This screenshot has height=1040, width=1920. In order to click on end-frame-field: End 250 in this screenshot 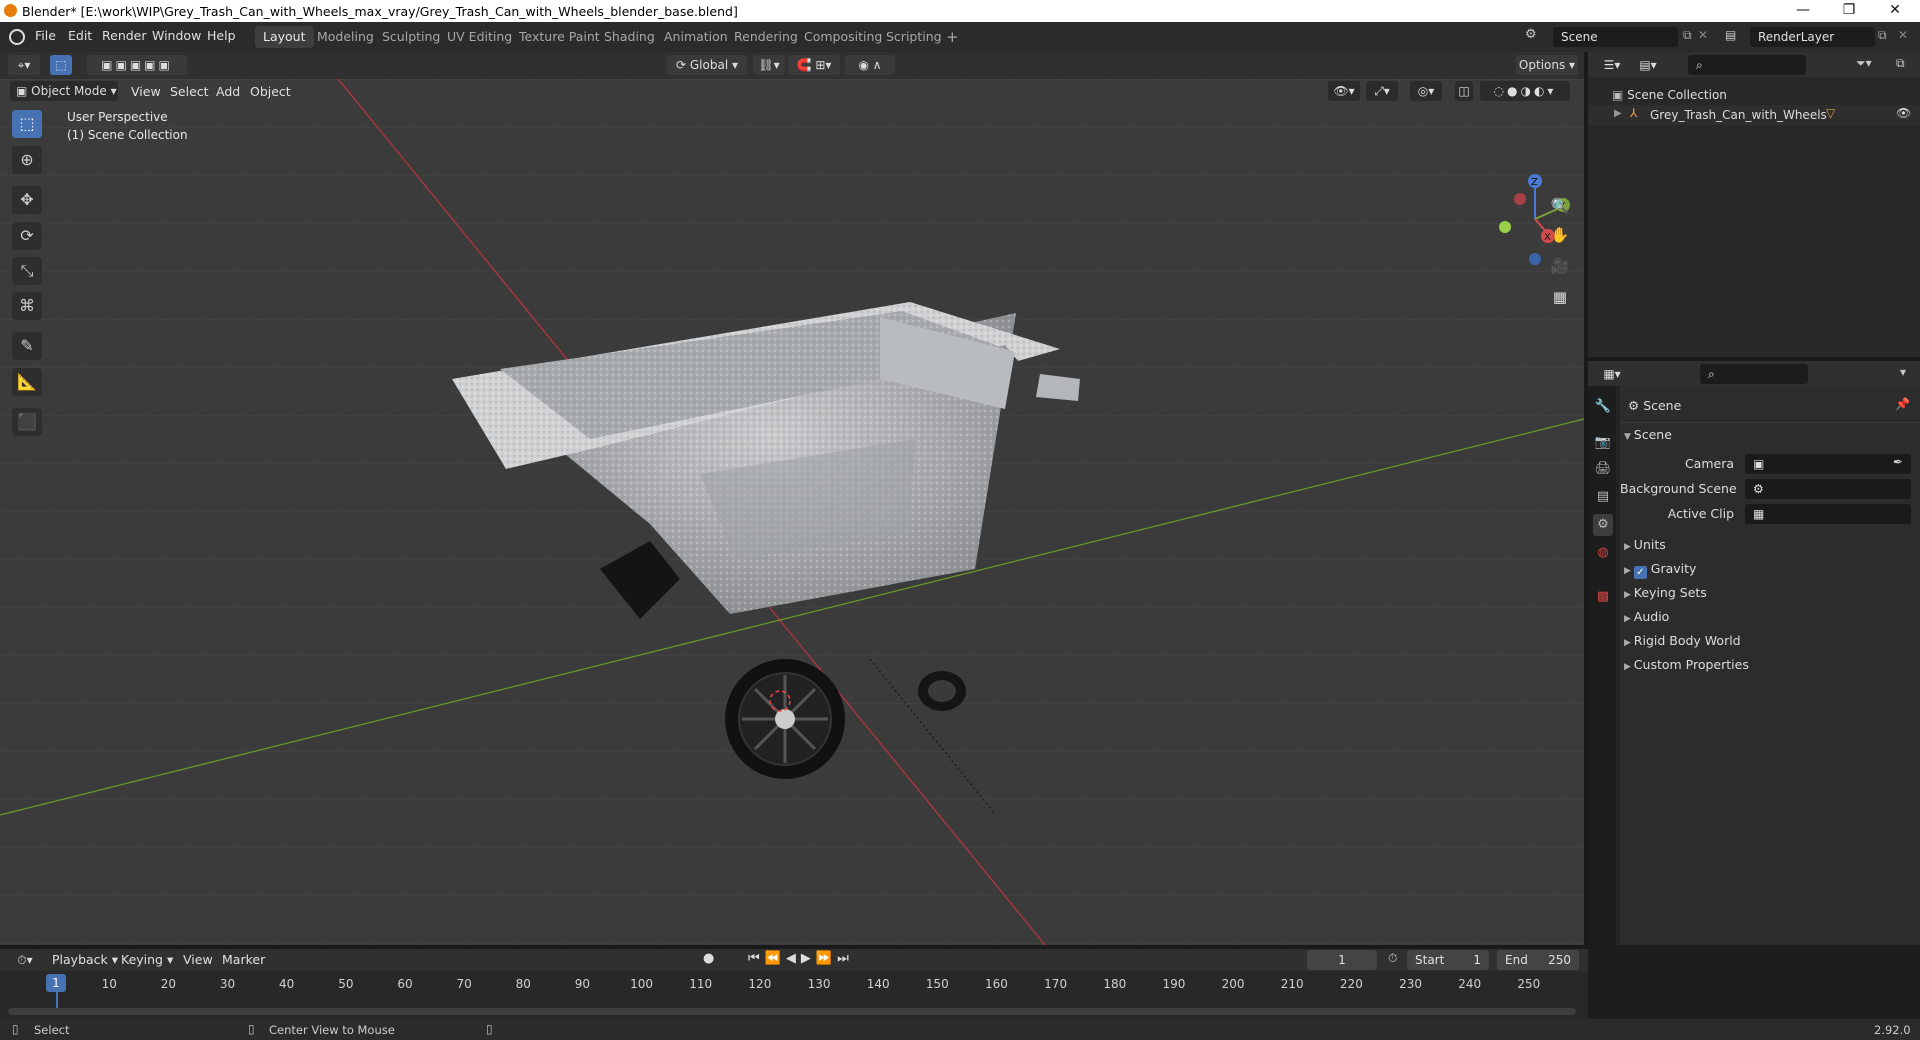, I will do `click(1538, 960)`.